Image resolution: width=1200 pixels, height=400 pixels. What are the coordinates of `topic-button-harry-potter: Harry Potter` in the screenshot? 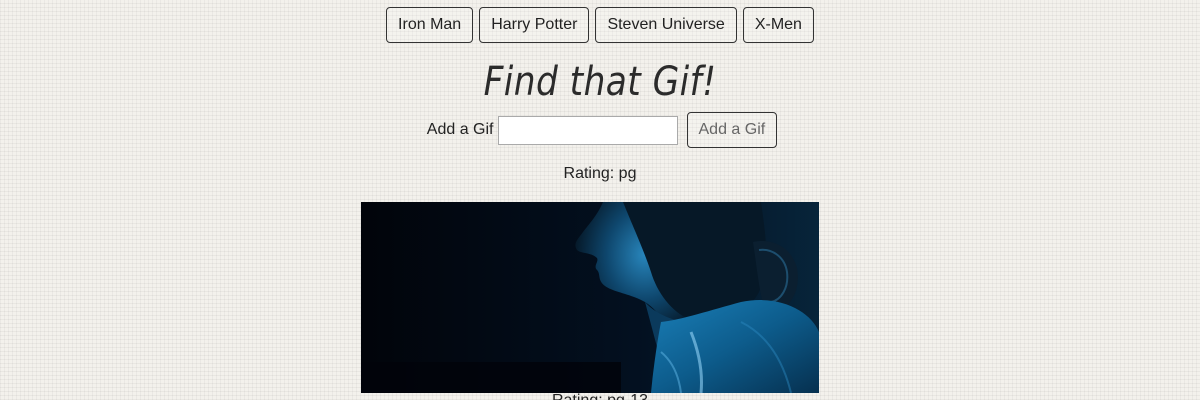 It's located at (534, 25).